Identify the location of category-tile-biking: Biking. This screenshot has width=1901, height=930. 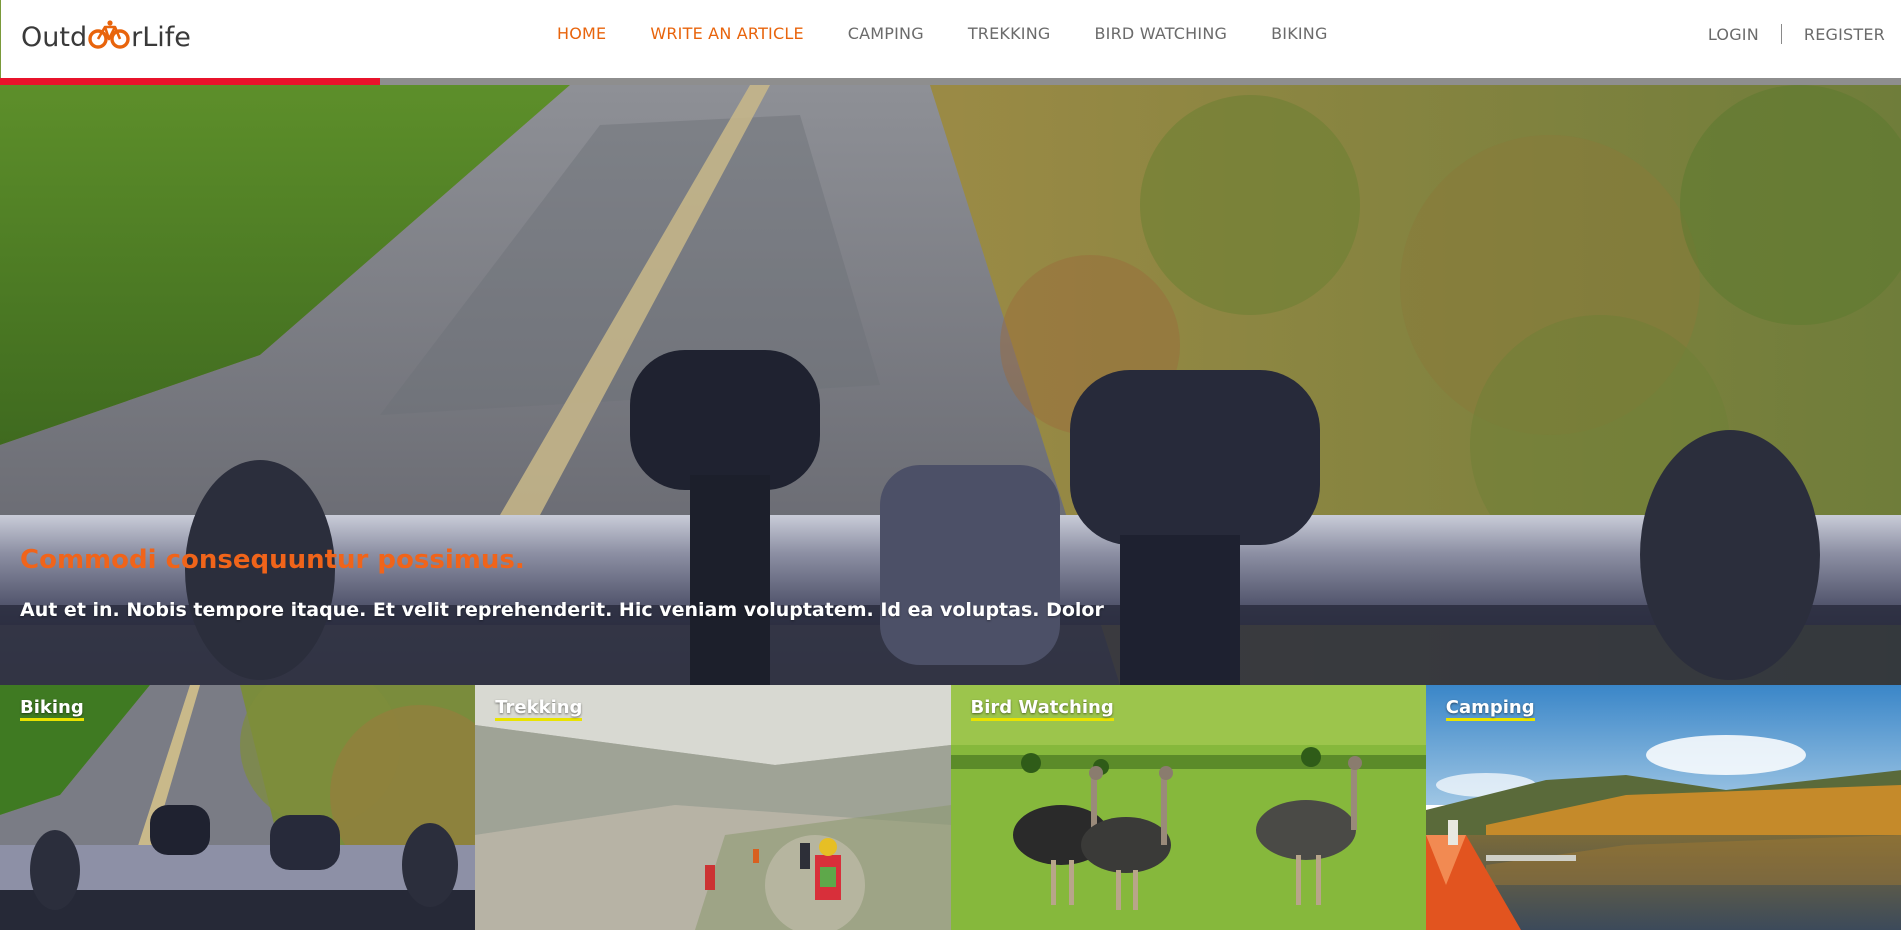
(238, 807).